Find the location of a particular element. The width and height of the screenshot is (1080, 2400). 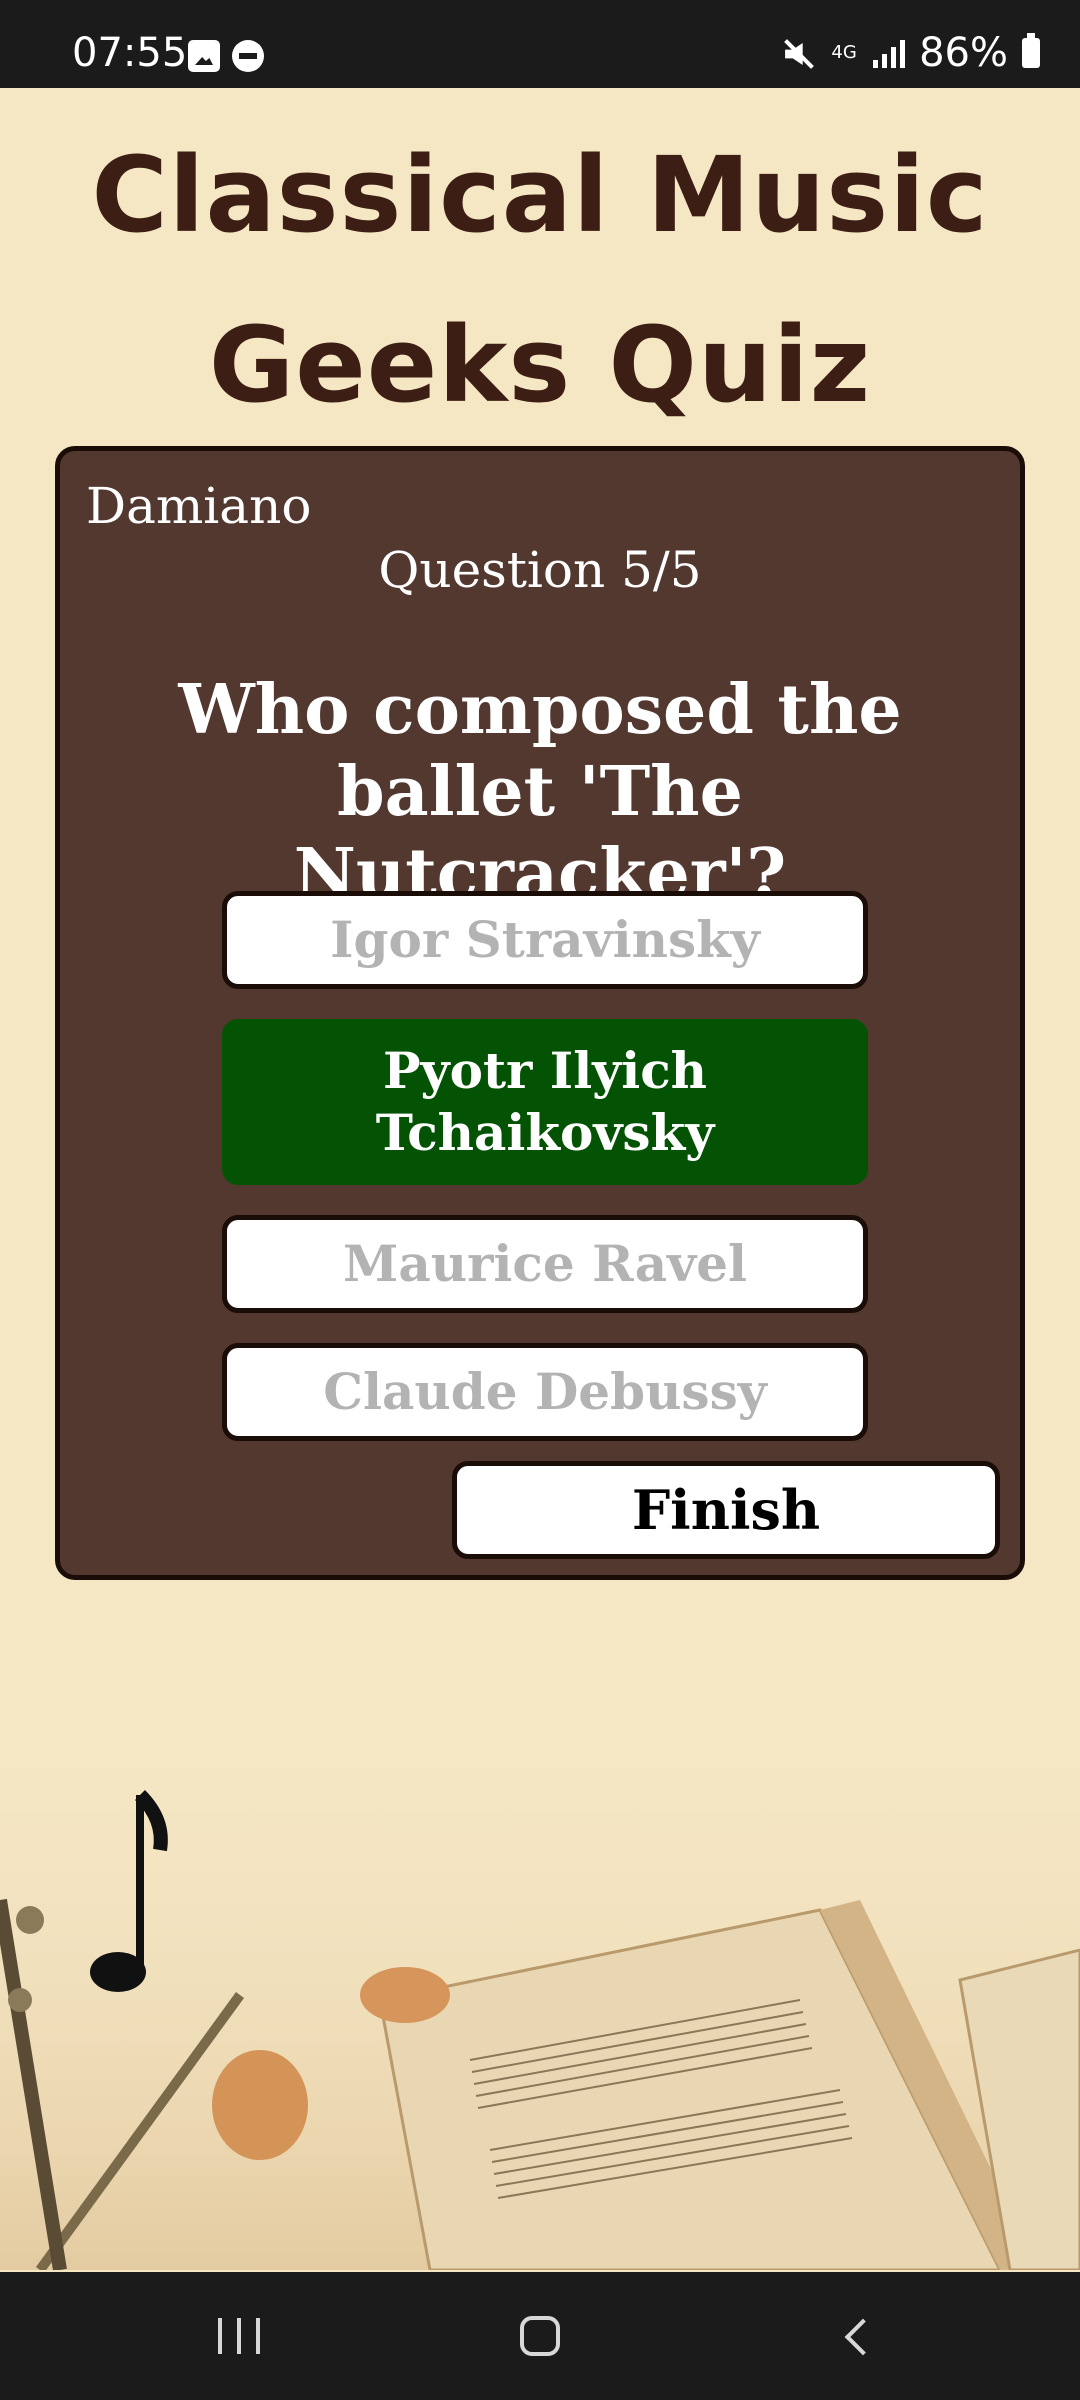

answer-option-2-correct: Pyotr Ilyich Tchaikovsky is located at coordinates (545, 1102).